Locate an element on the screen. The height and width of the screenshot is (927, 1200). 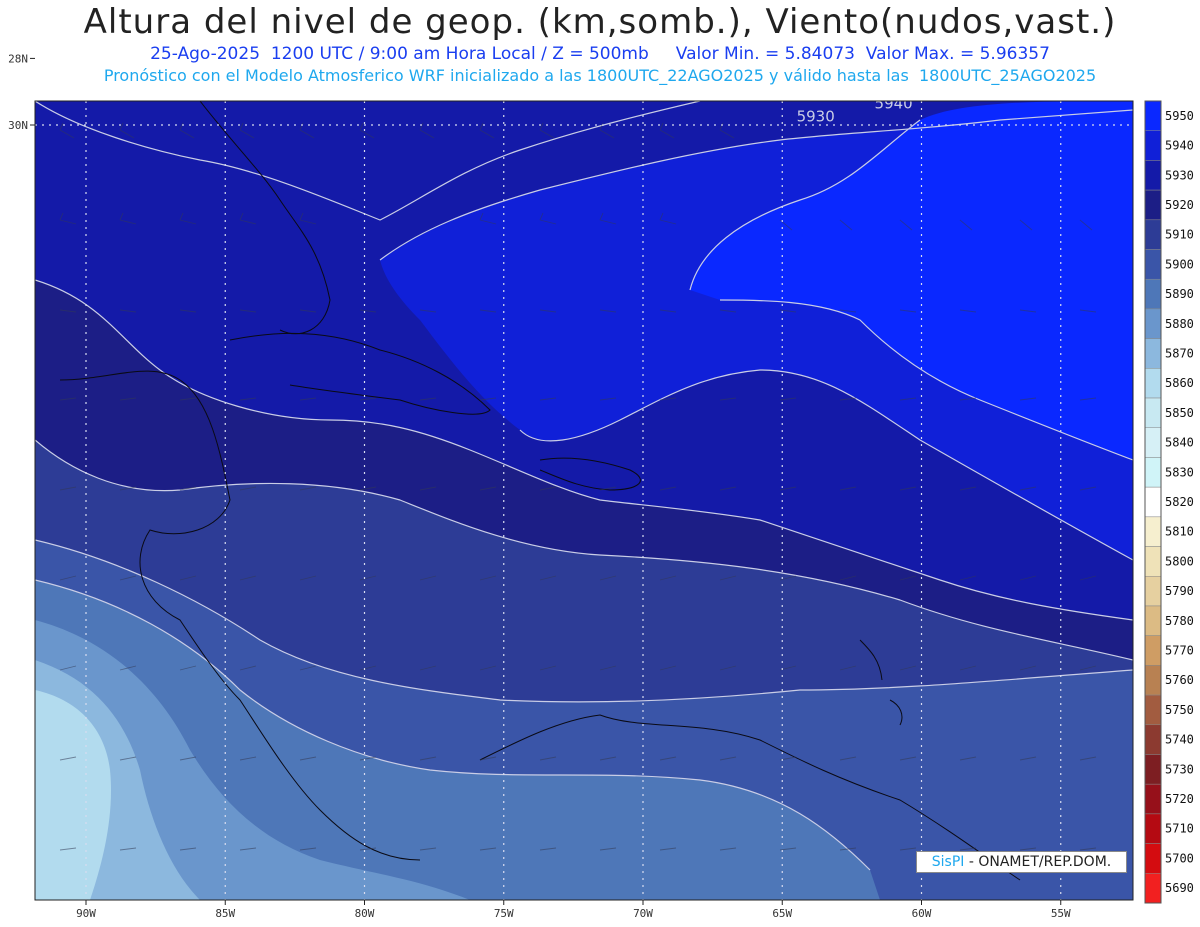
colorbar-label: 5810 is located at coordinates (1179, 532).